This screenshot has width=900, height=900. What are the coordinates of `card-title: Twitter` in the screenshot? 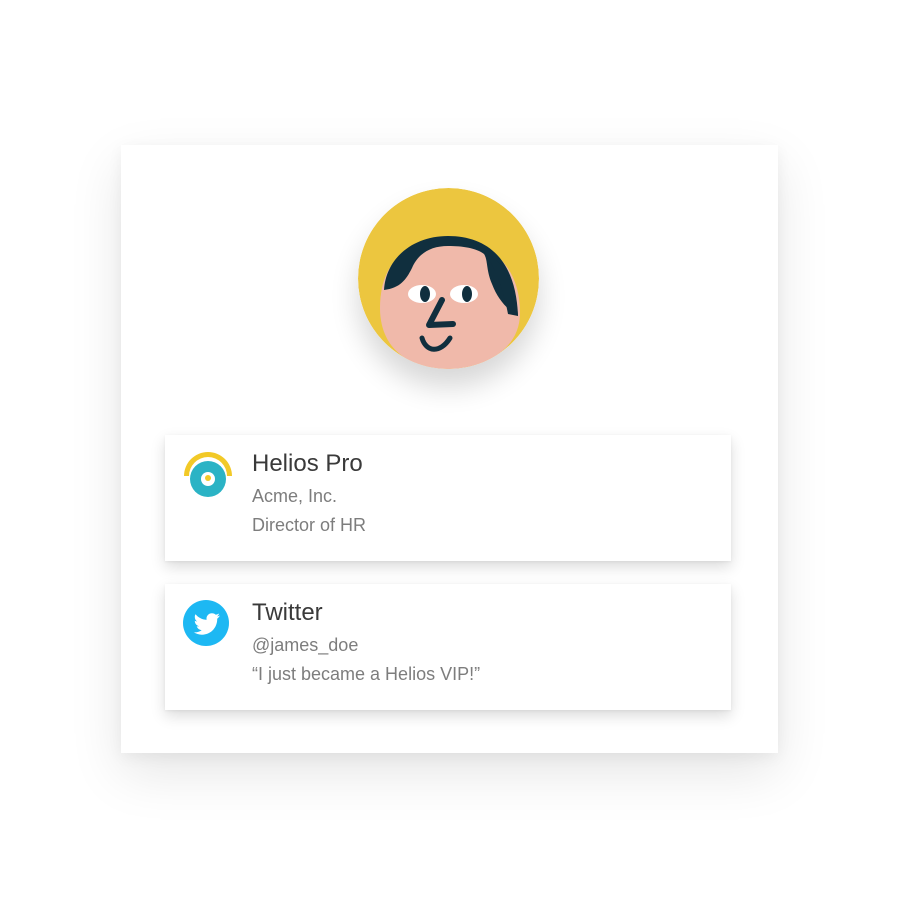 It's located at (287, 612).